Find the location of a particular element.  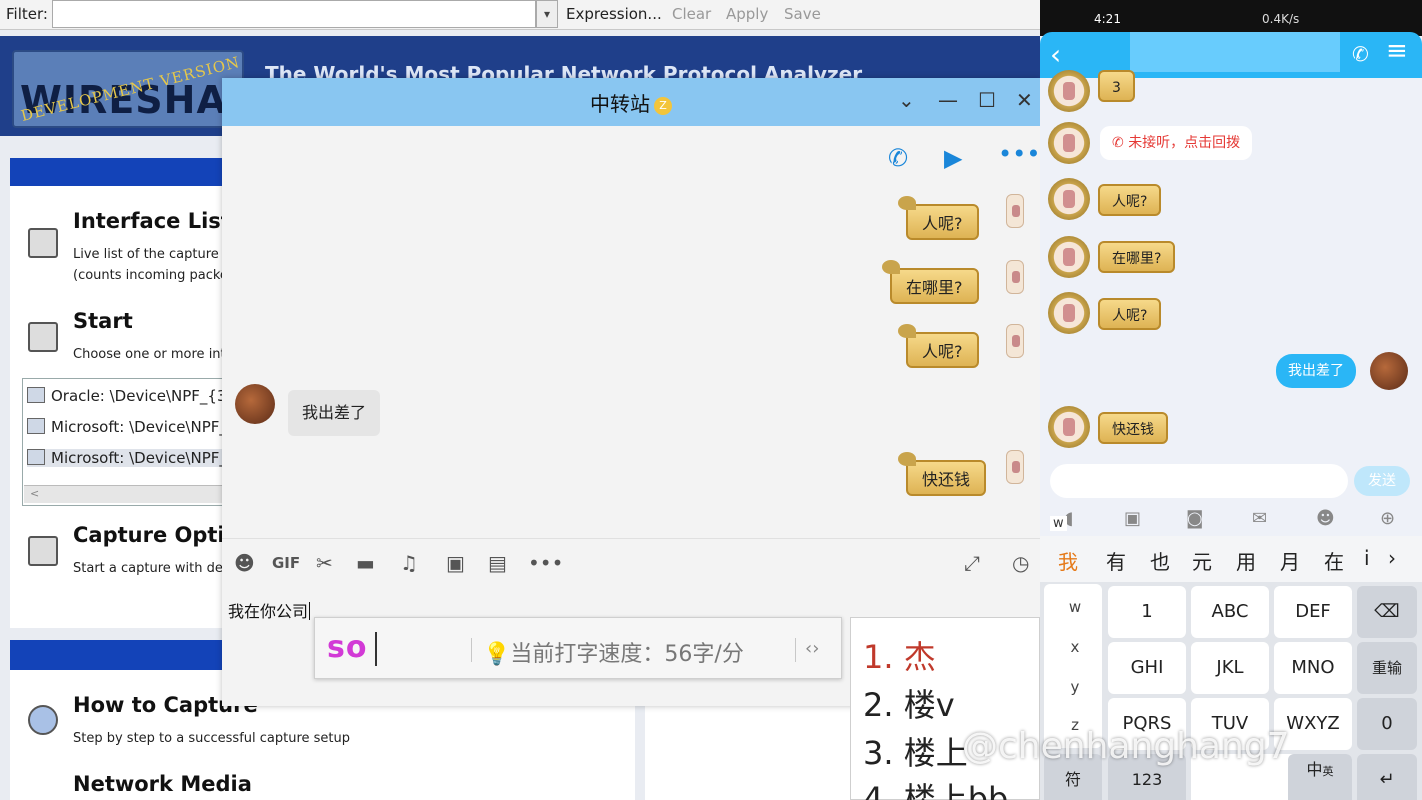

ime-candidate-list: 1. 杰 2. 楼v 3. 楼上 4. 楼上bb is located at coordinates (945, 708).